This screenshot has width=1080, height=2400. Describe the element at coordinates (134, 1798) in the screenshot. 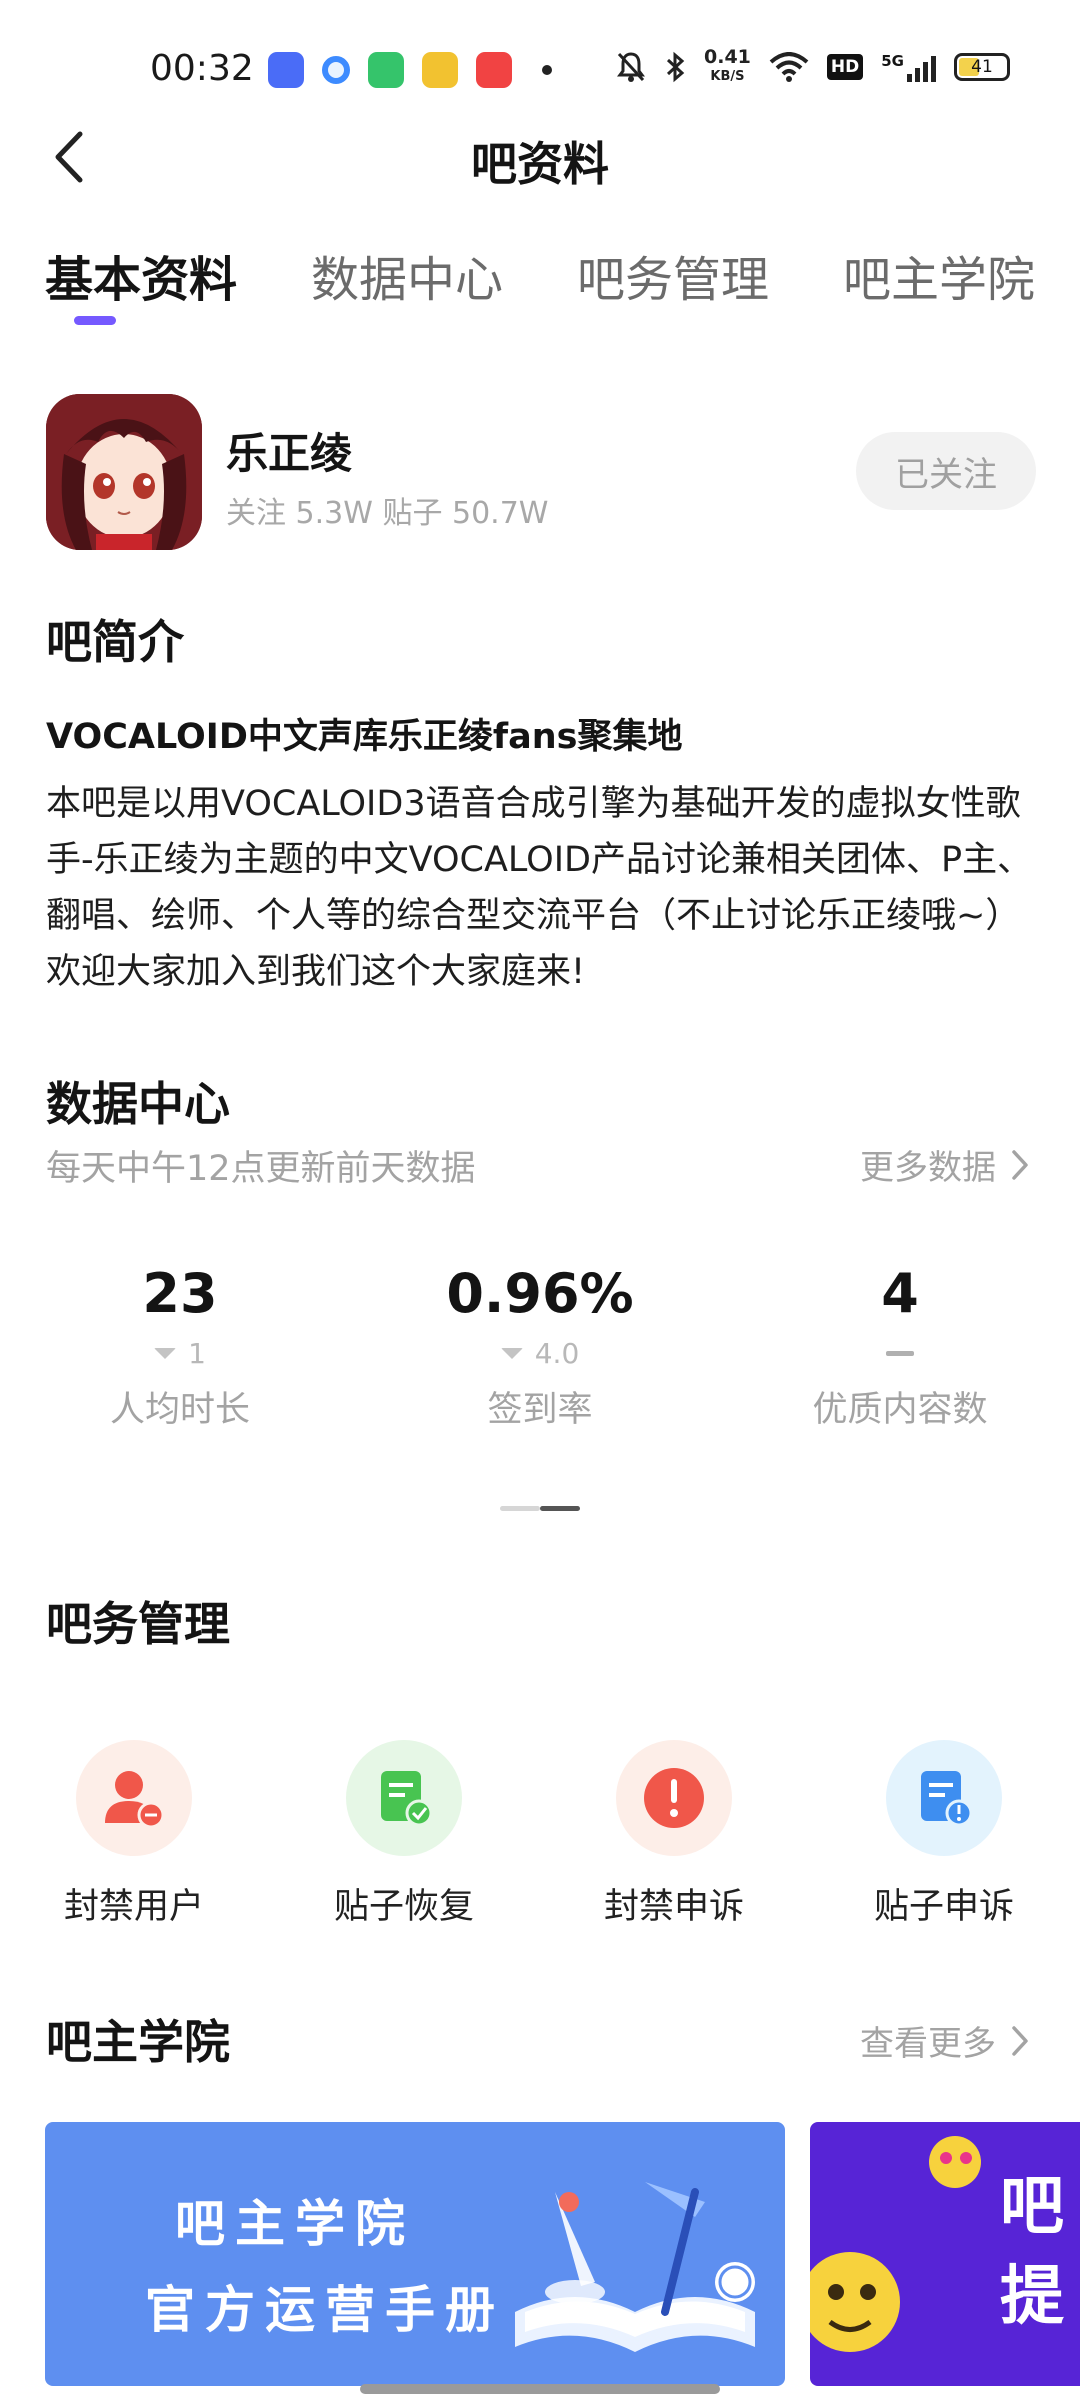

I see `ban-user-icon` at that location.